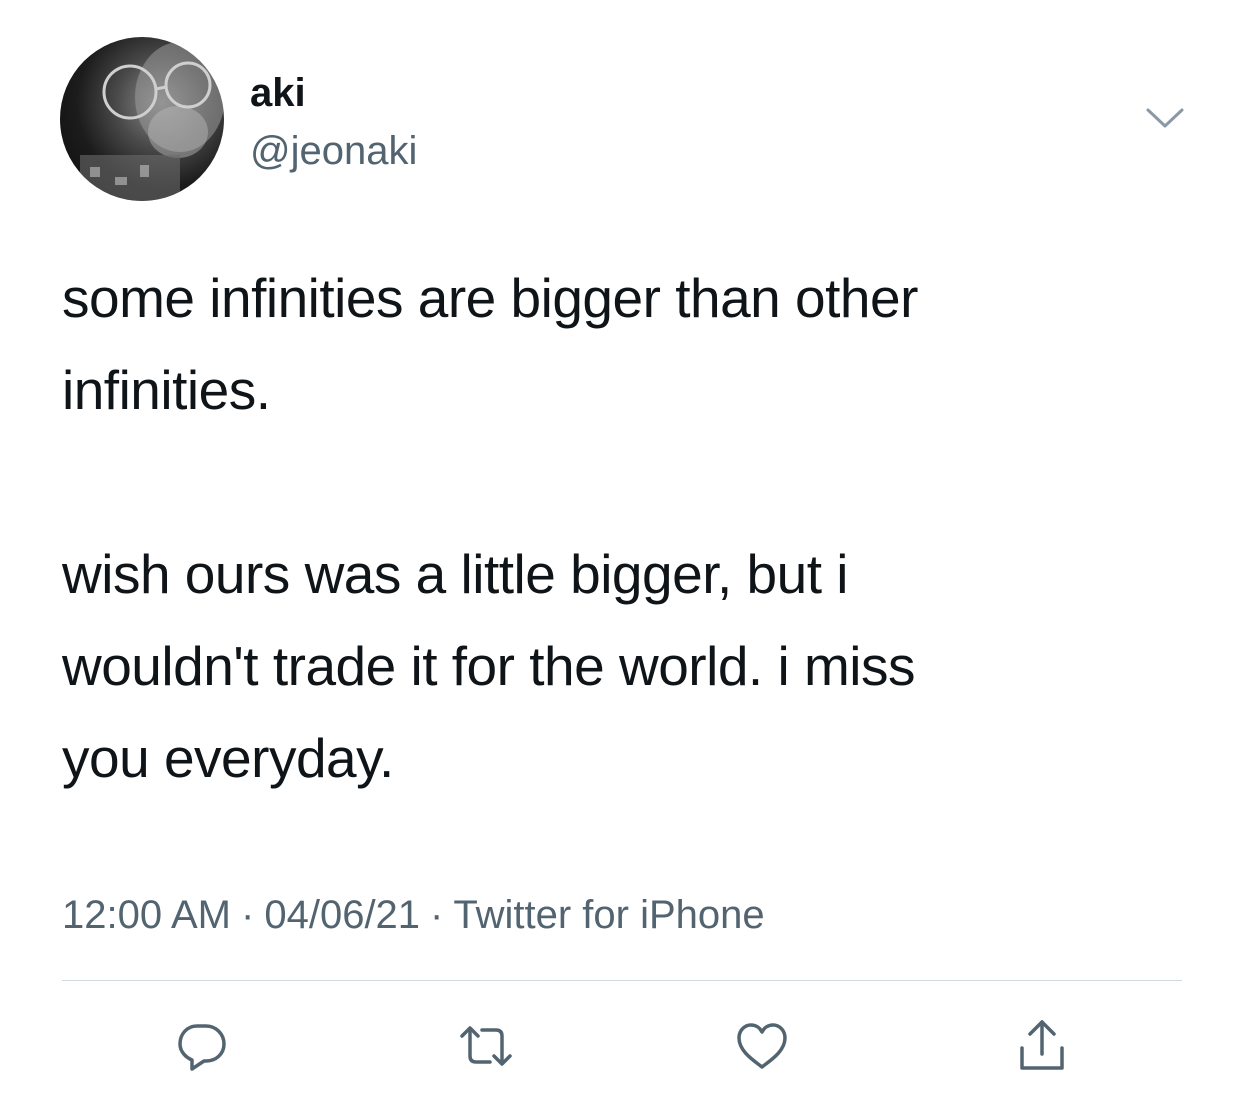 This screenshot has height=1113, width=1242. Describe the element at coordinates (608, 915) in the screenshot. I see `tweet-source: Twitter for iPhone` at that location.